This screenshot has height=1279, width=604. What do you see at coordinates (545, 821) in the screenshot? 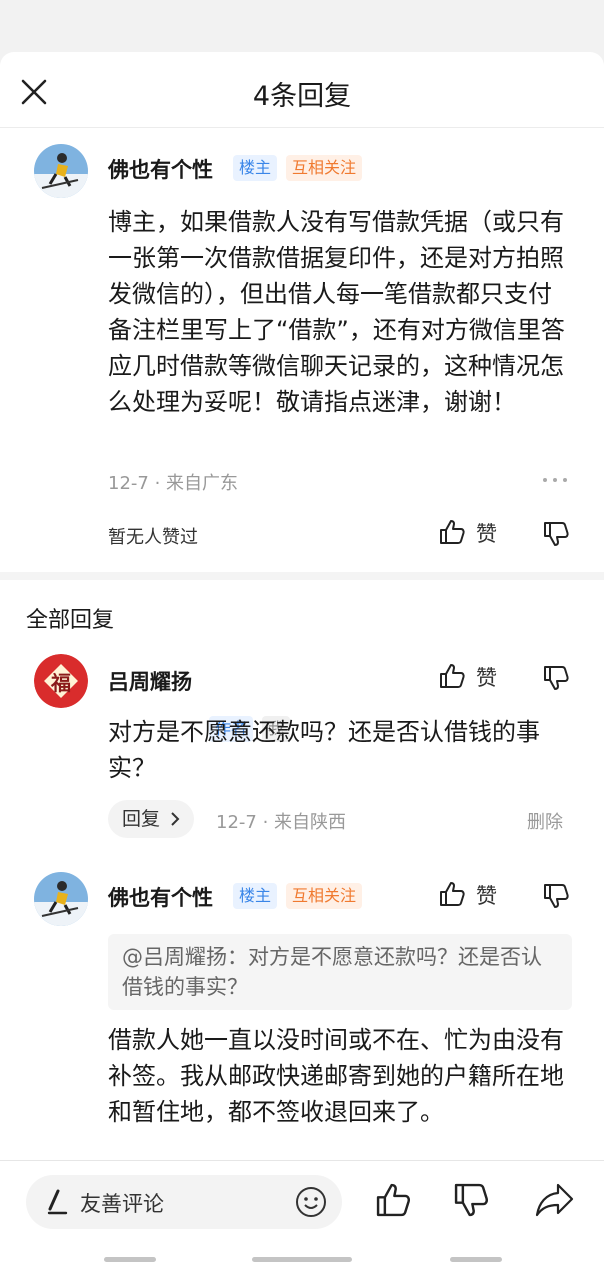
I see `delete-button: 删除` at bounding box center [545, 821].